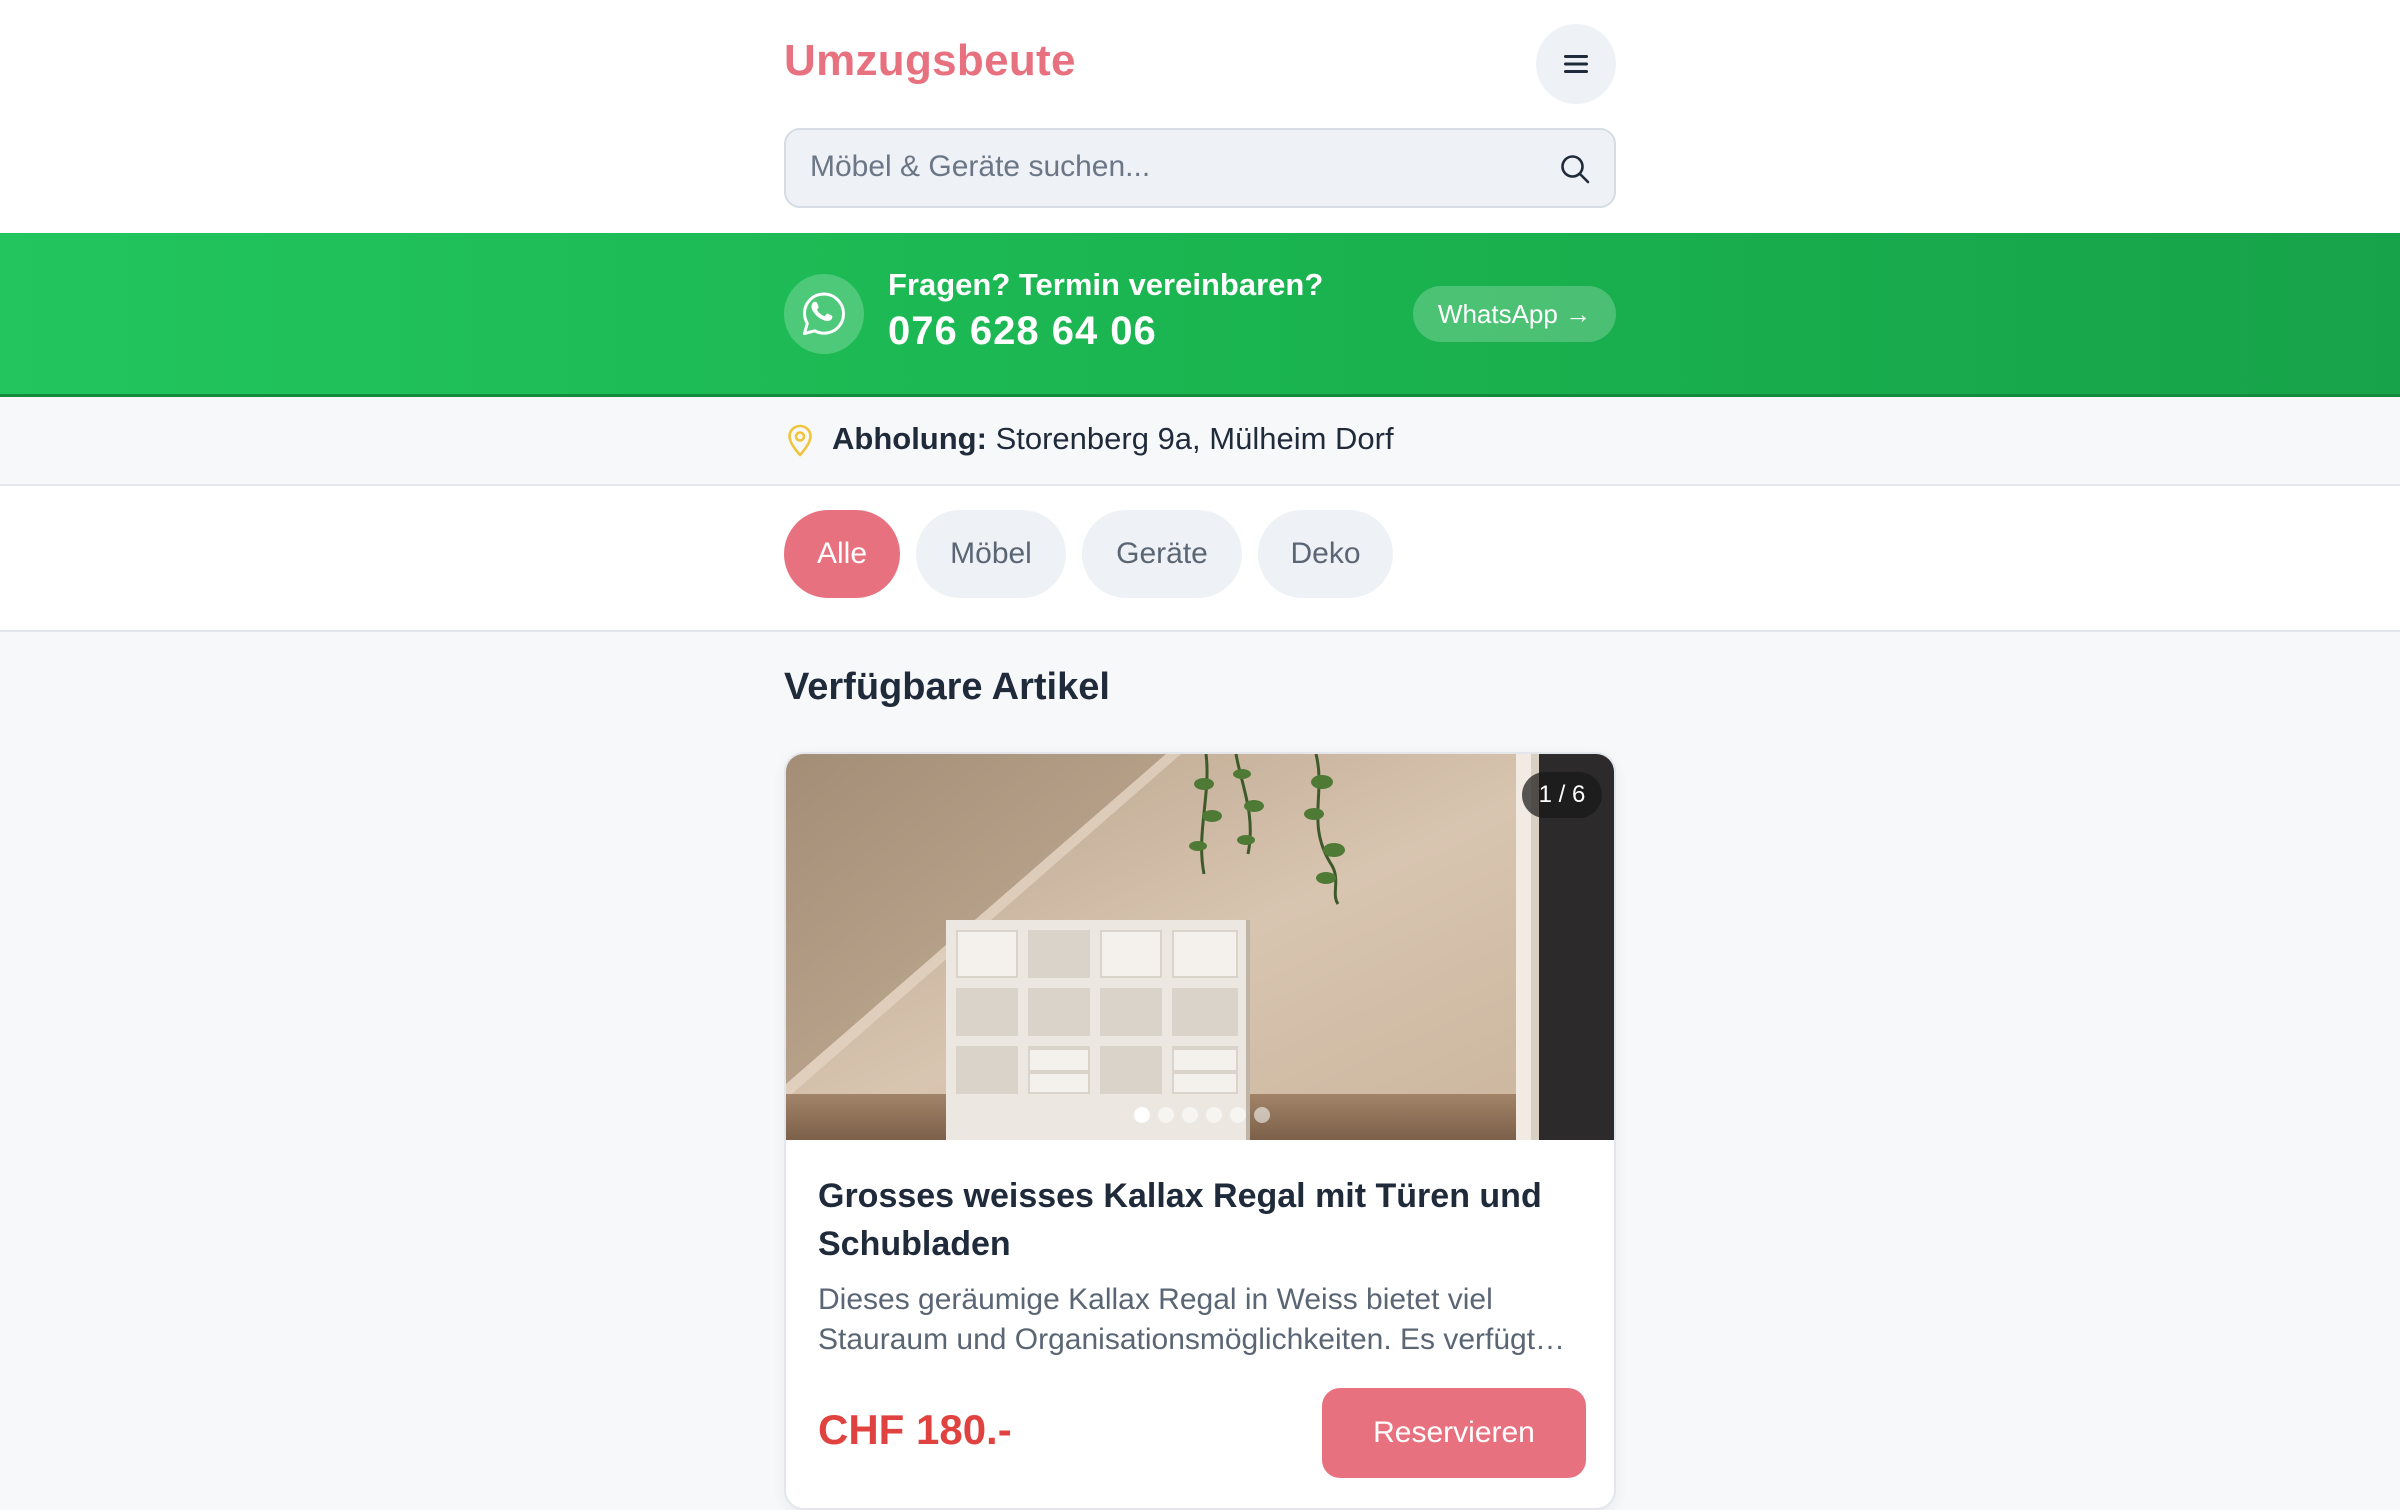  I want to click on category-filters: Alle Möbel Geräte Deko, so click(1200, 559).